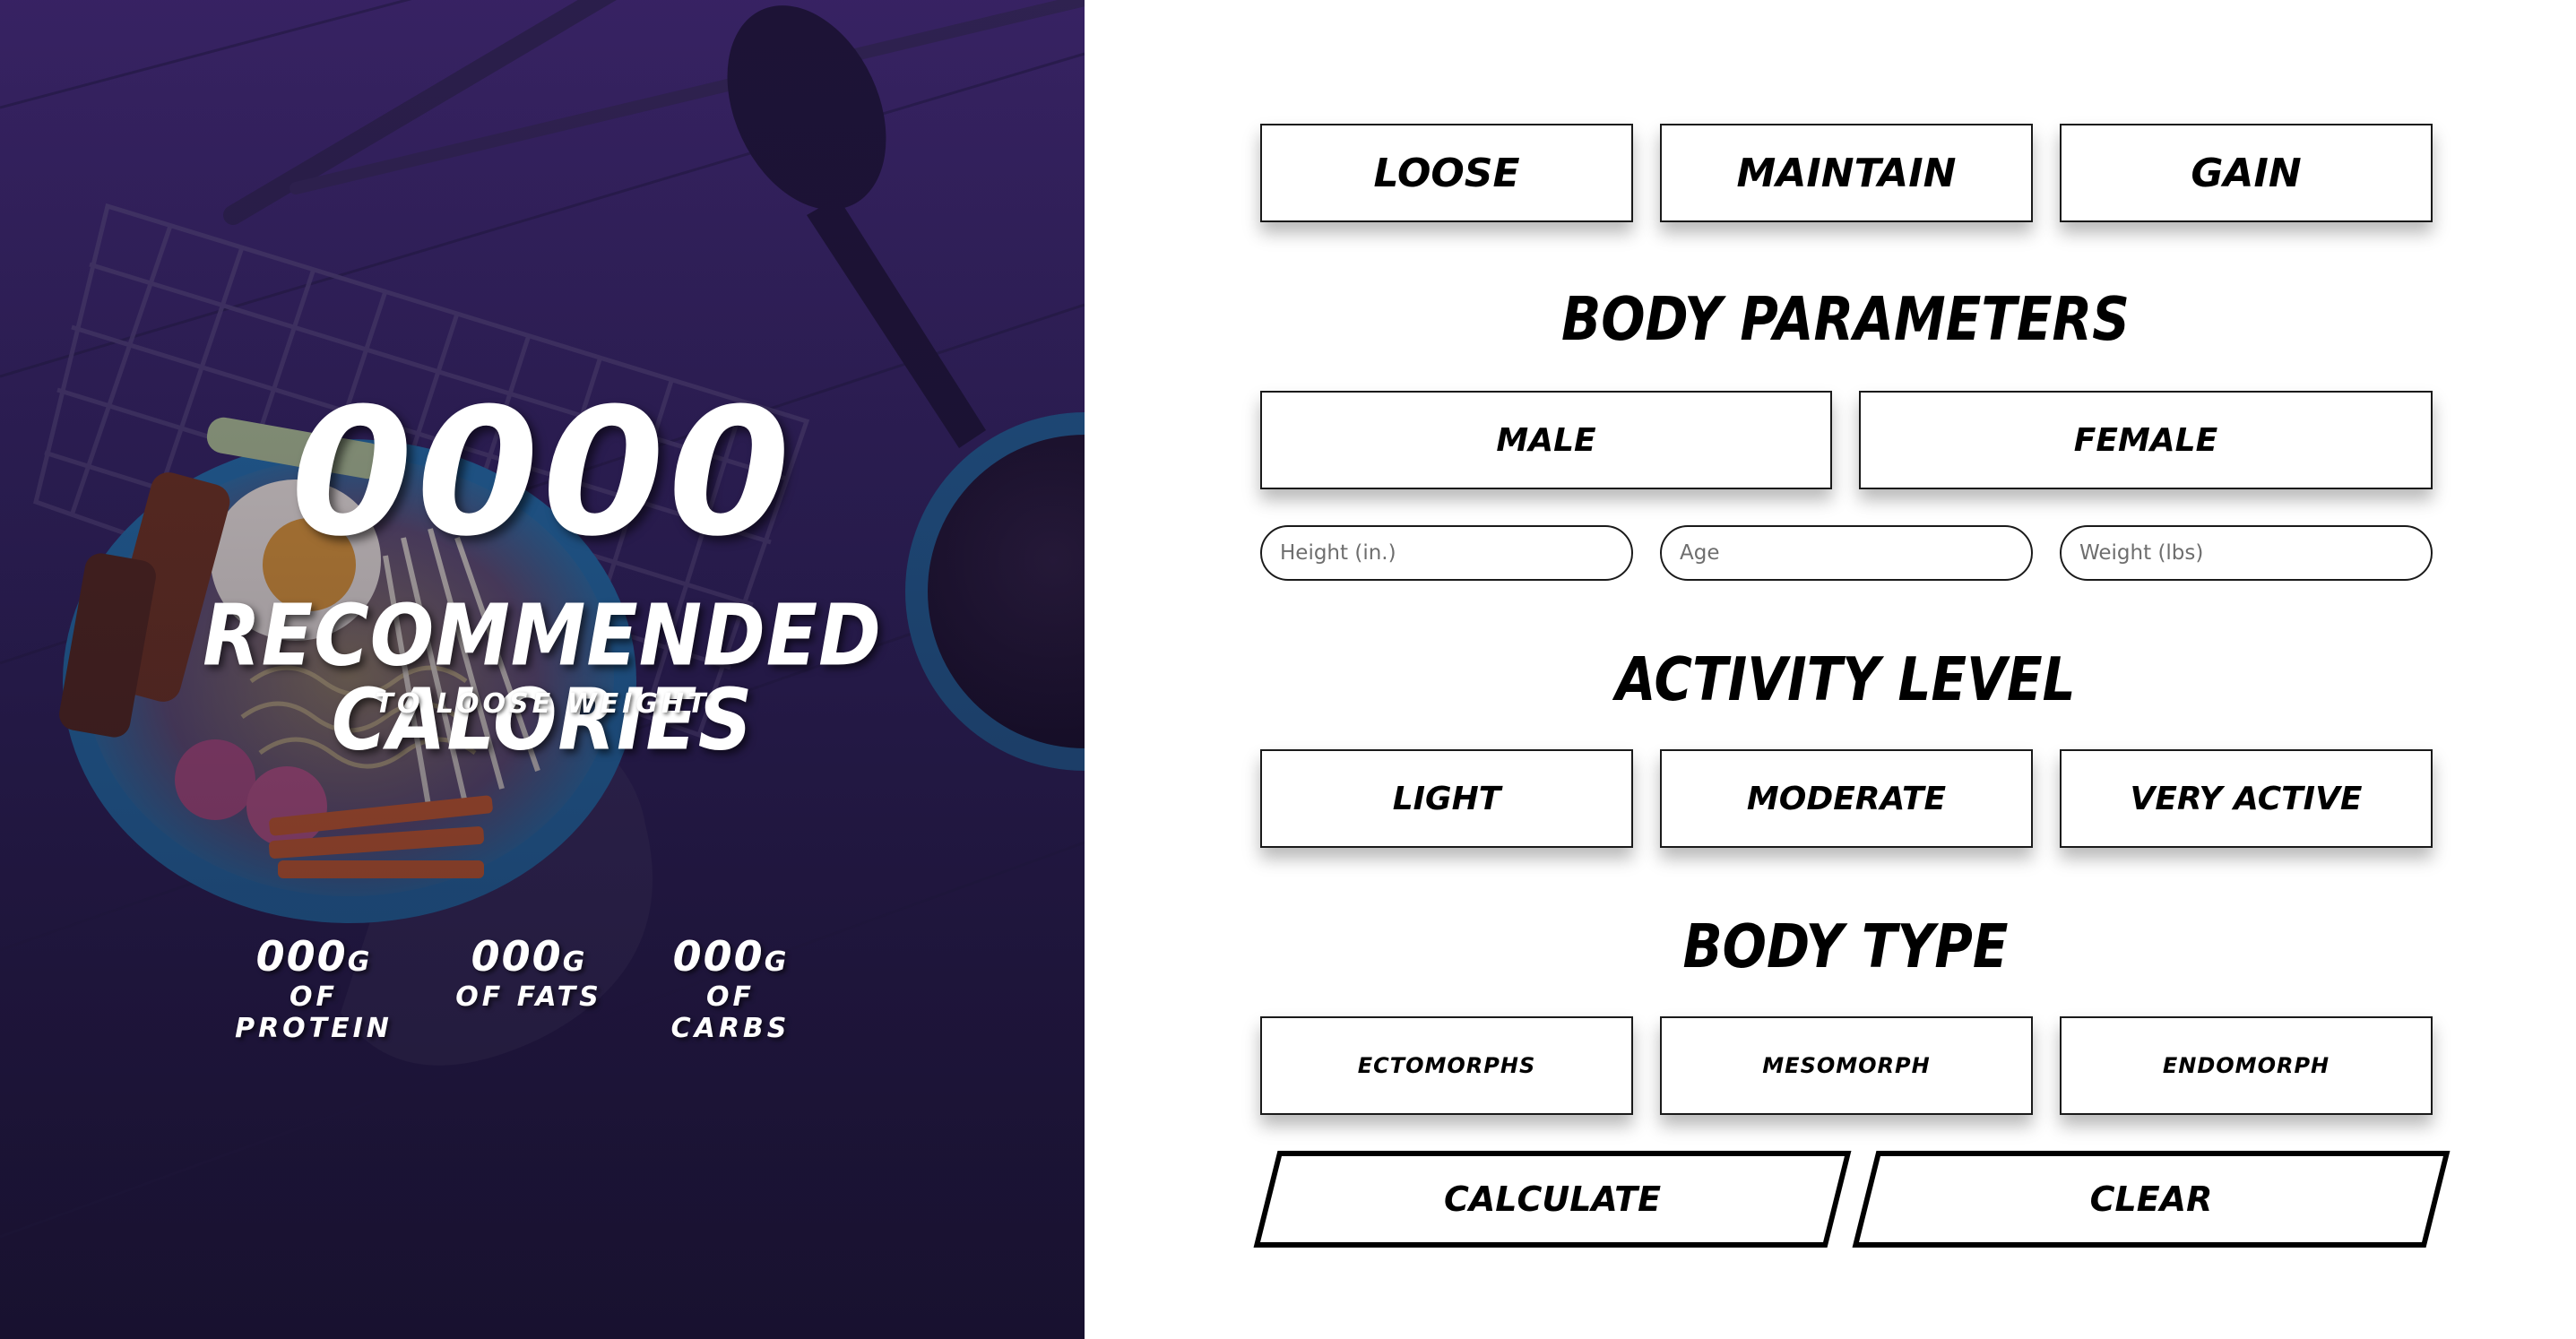 The height and width of the screenshot is (1339, 2576). Describe the element at coordinates (718, 956) in the screenshot. I see `macro-carbs-value: 000` at that location.